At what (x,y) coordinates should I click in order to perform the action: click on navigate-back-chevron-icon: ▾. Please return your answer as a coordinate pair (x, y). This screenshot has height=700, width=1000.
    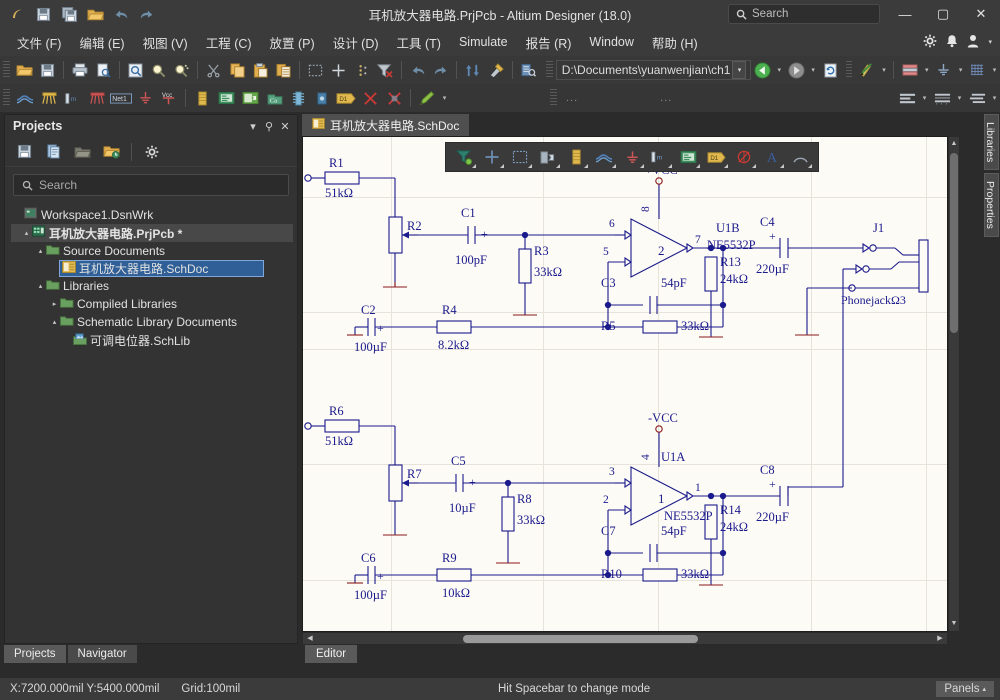
    Looking at the image, I should click on (779, 70).